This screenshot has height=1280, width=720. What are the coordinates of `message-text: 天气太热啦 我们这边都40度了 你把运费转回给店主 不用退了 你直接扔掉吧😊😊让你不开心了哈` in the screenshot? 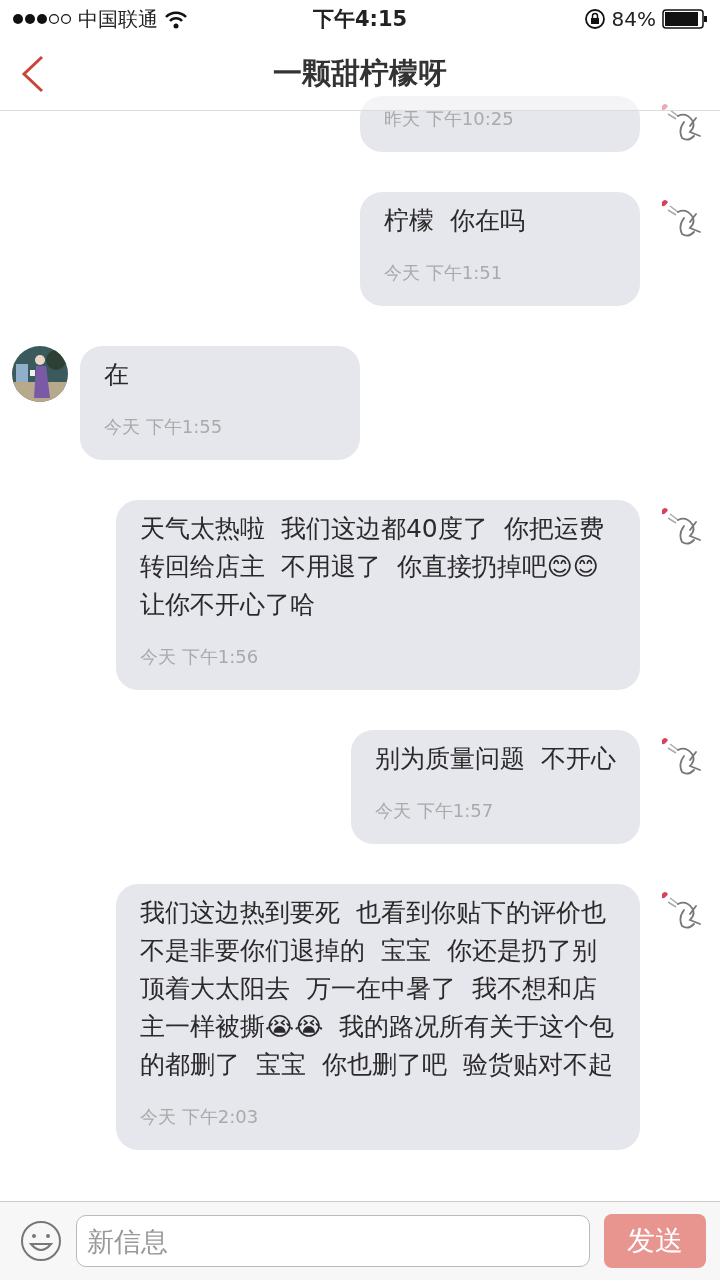 It's located at (372, 567).